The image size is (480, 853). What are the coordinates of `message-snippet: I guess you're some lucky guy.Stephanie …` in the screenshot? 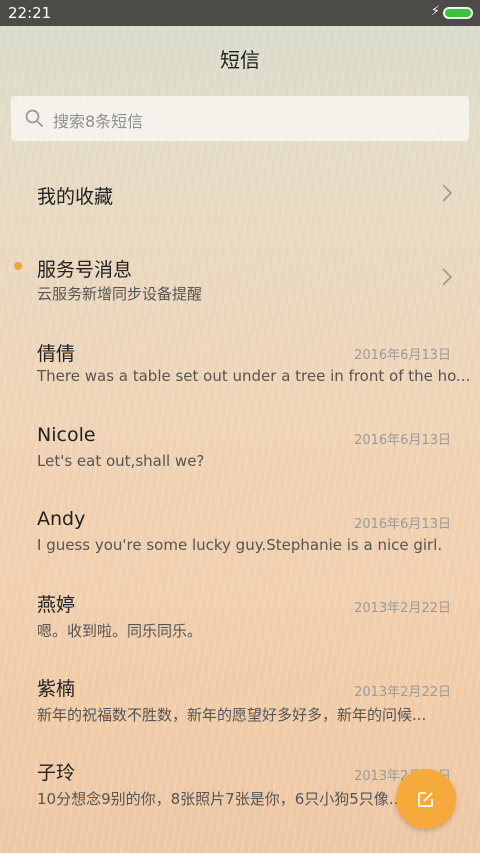 It's located at (240, 545).